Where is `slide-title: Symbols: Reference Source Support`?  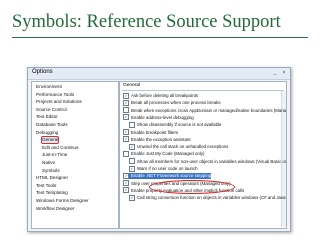 slide-title: Symbols: Reference Source Support is located at coordinates (146, 22).